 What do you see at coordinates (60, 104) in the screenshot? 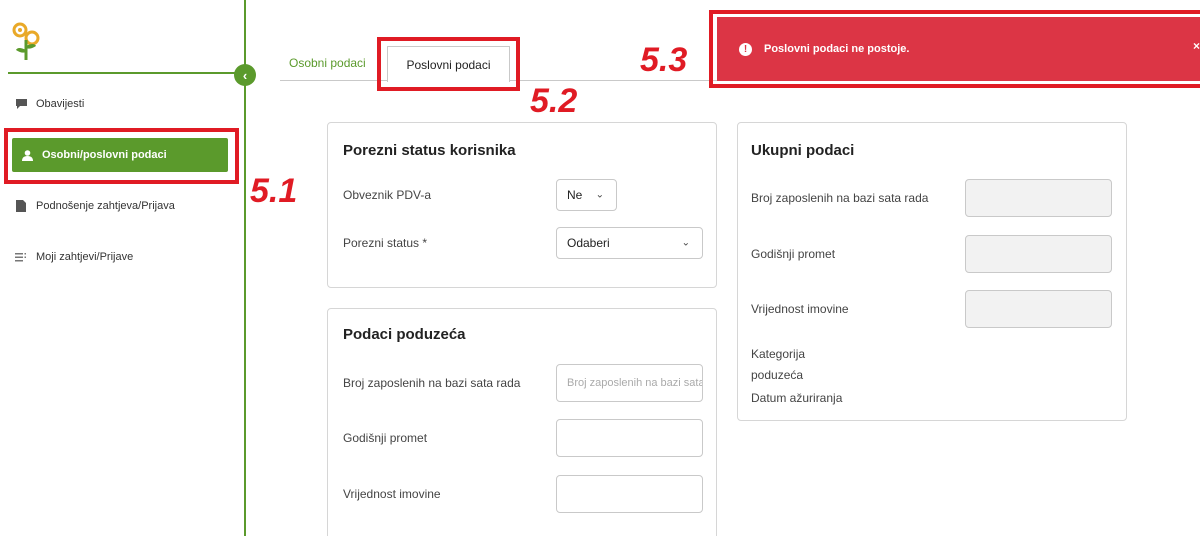
I see `sidebar-item-label: Obavijesti` at bounding box center [60, 104].